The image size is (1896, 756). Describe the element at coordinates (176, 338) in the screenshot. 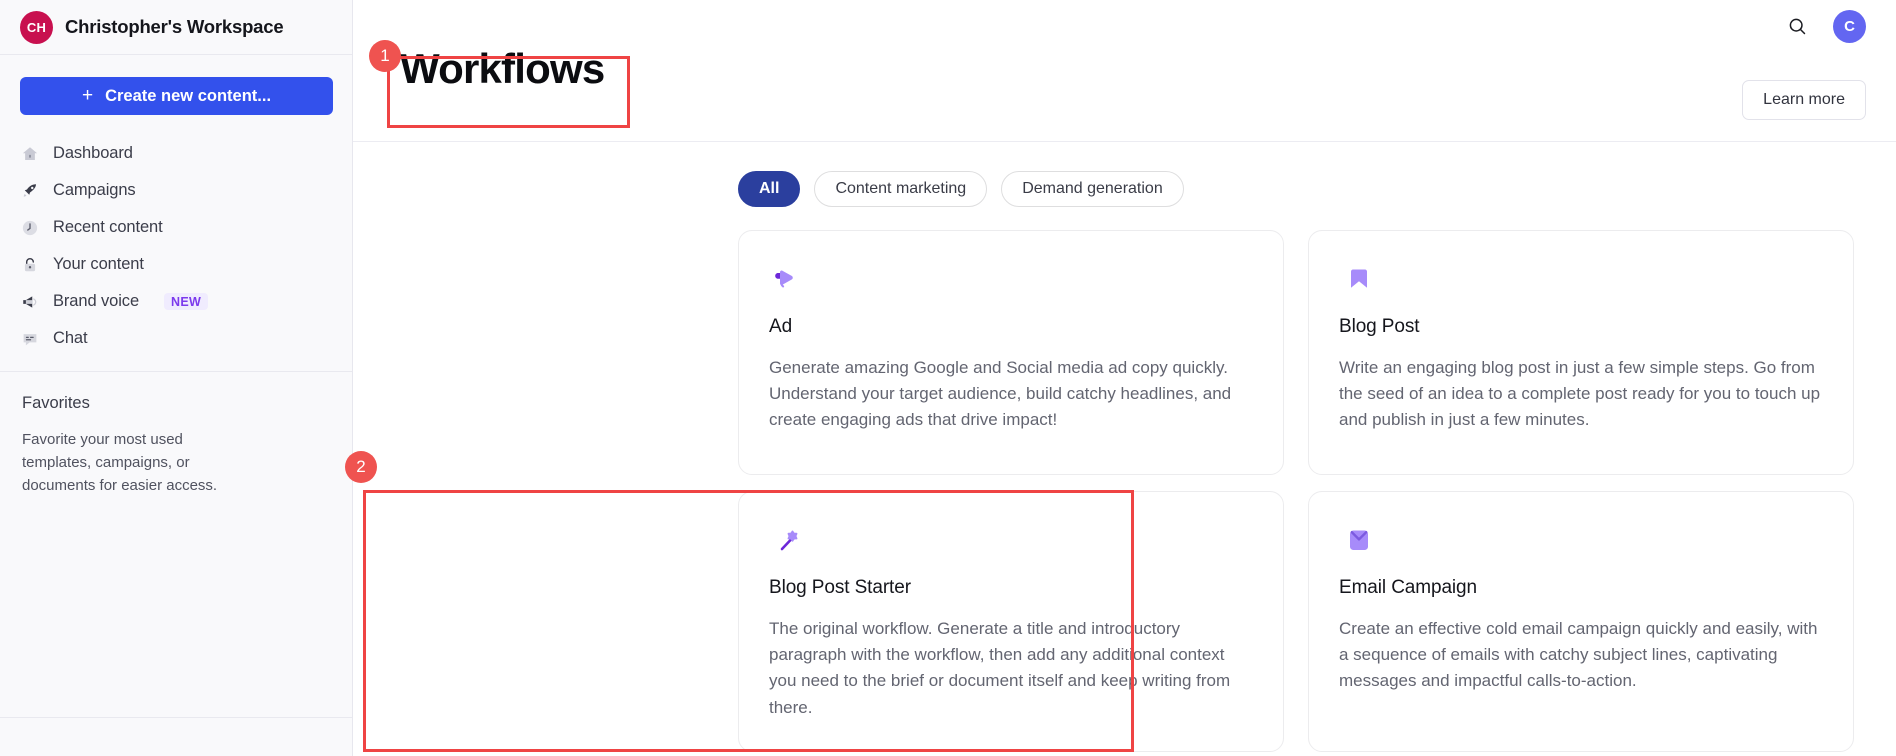

I see `sidebar-item-chat: Chat` at that location.